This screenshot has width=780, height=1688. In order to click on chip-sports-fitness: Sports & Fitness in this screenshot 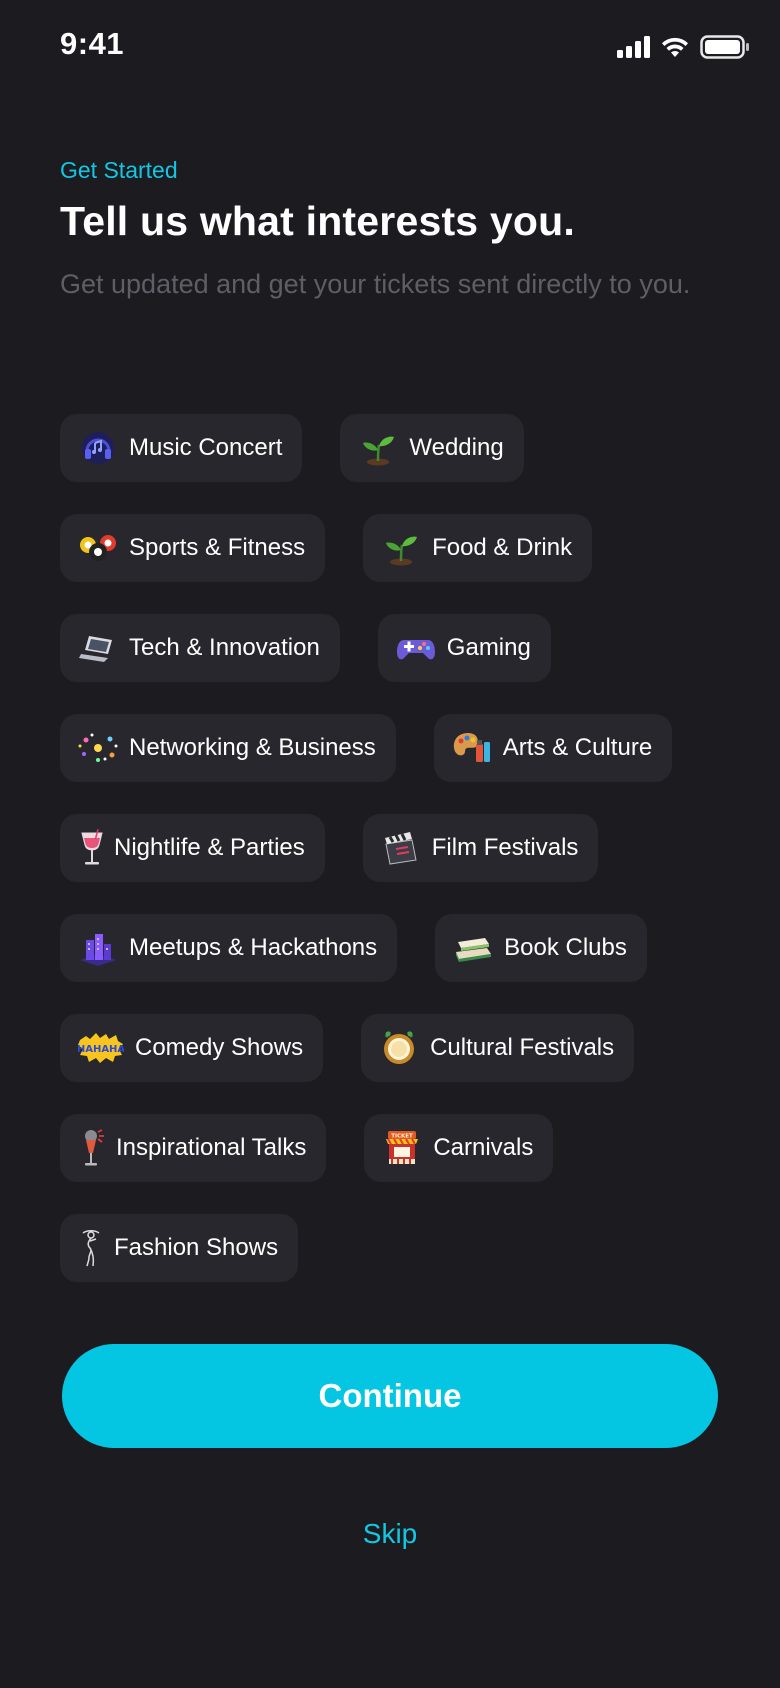, I will do `click(193, 548)`.